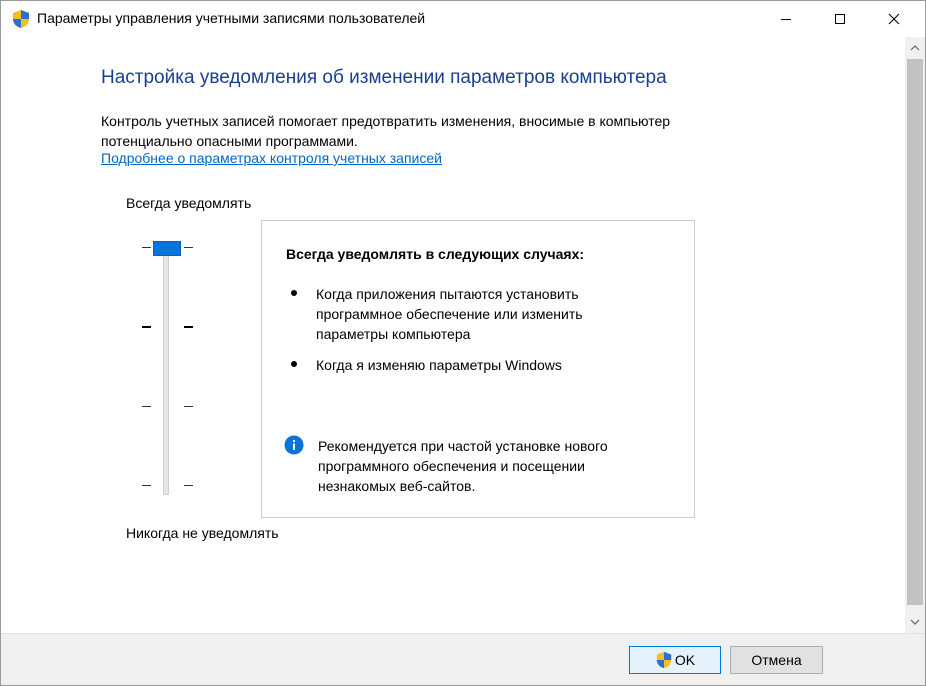 This screenshot has width=926, height=686. Describe the element at coordinates (915, 332) in the screenshot. I see `scrollbar-thumb` at that location.